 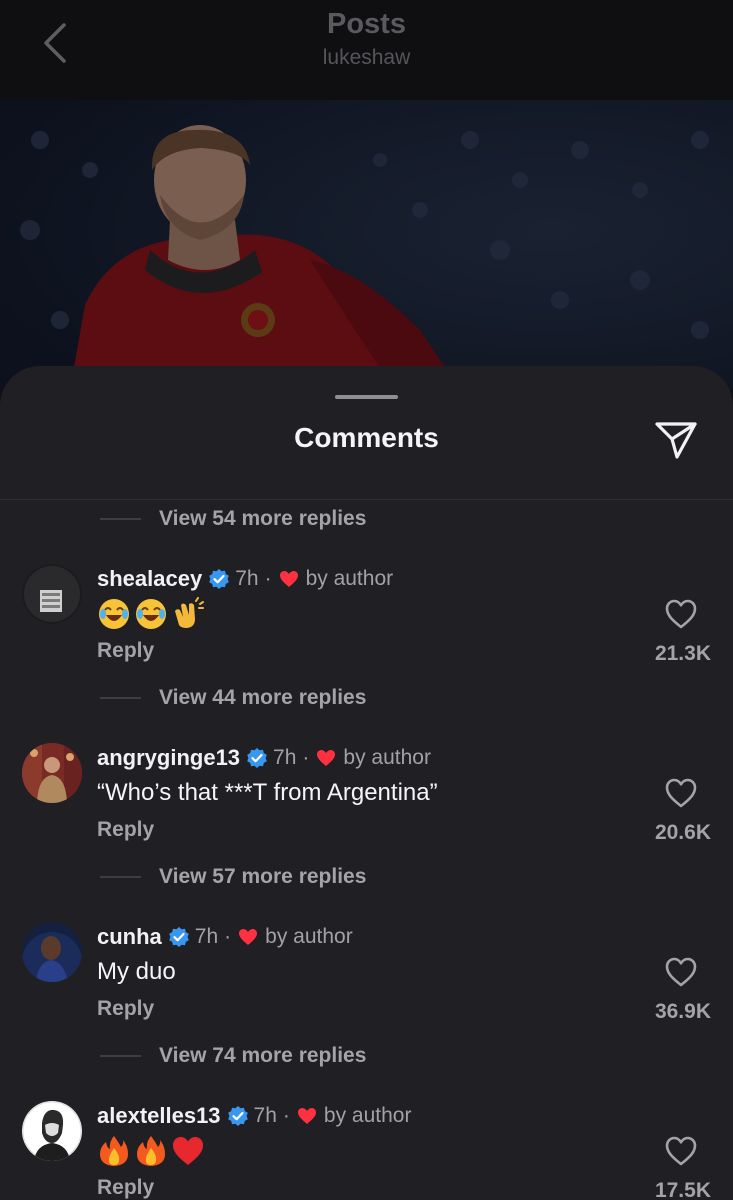 I want to click on like-count: 20.6K, so click(x=682, y=832).